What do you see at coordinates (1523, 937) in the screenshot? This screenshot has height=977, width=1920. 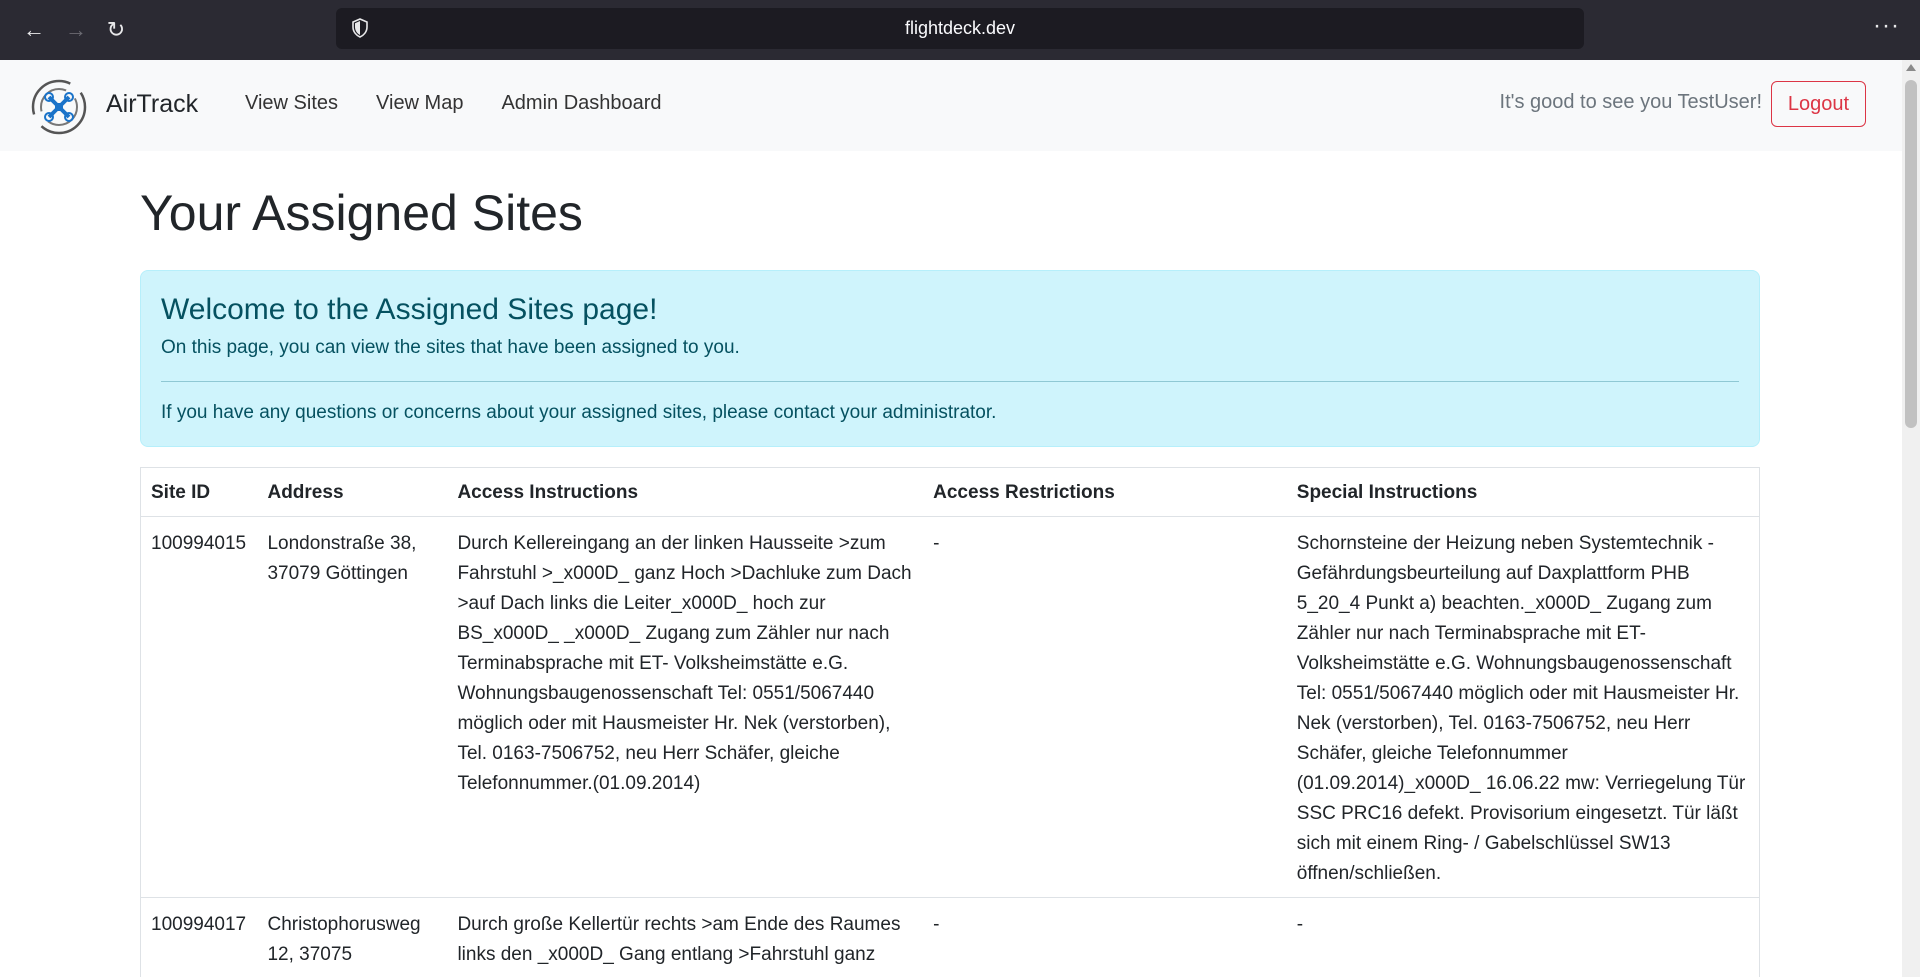 I see `cell-special-instructions: -` at bounding box center [1523, 937].